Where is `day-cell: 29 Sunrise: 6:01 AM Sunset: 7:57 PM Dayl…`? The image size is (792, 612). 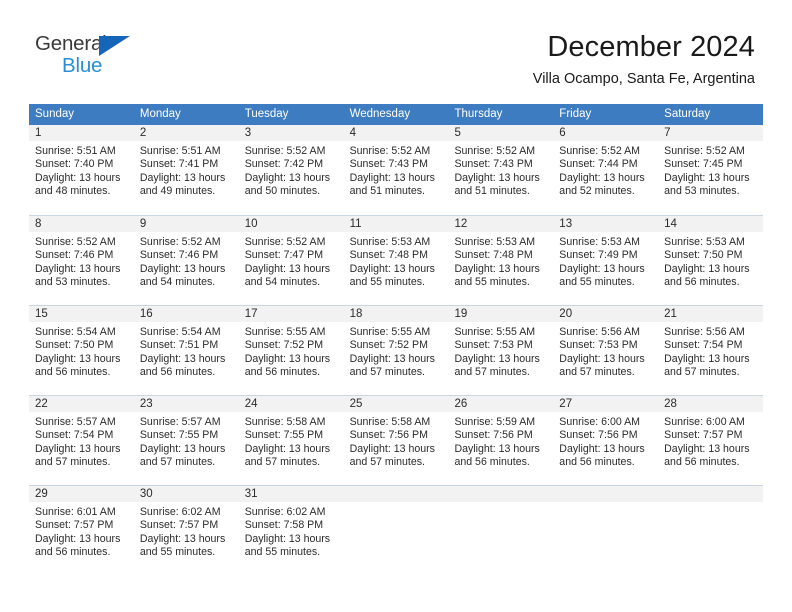
day-cell: 29 Sunrise: 6:01 AM Sunset: 7:57 PM Dayl… is located at coordinates (81, 527).